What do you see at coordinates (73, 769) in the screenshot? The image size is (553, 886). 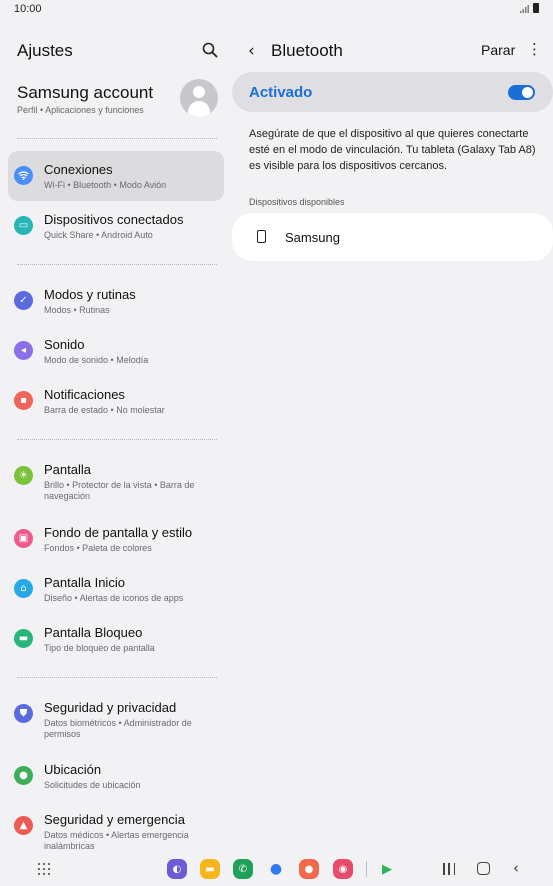 I see `settings-item-title: Ubicación` at bounding box center [73, 769].